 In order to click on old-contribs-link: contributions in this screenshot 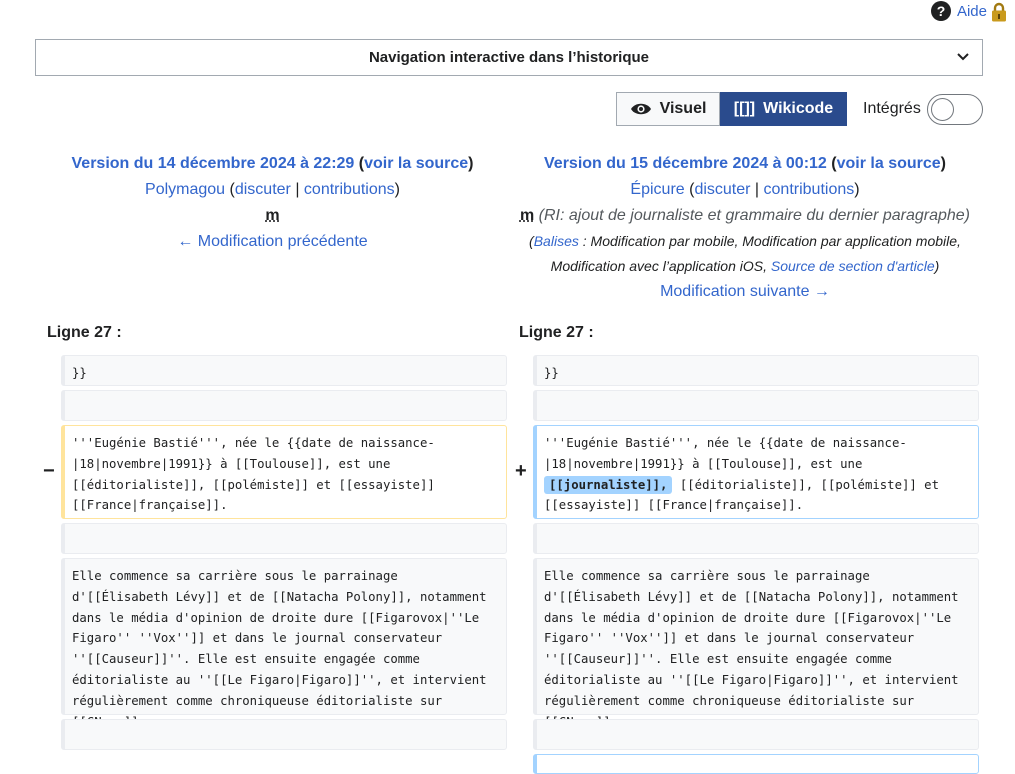, I will do `click(349, 189)`.